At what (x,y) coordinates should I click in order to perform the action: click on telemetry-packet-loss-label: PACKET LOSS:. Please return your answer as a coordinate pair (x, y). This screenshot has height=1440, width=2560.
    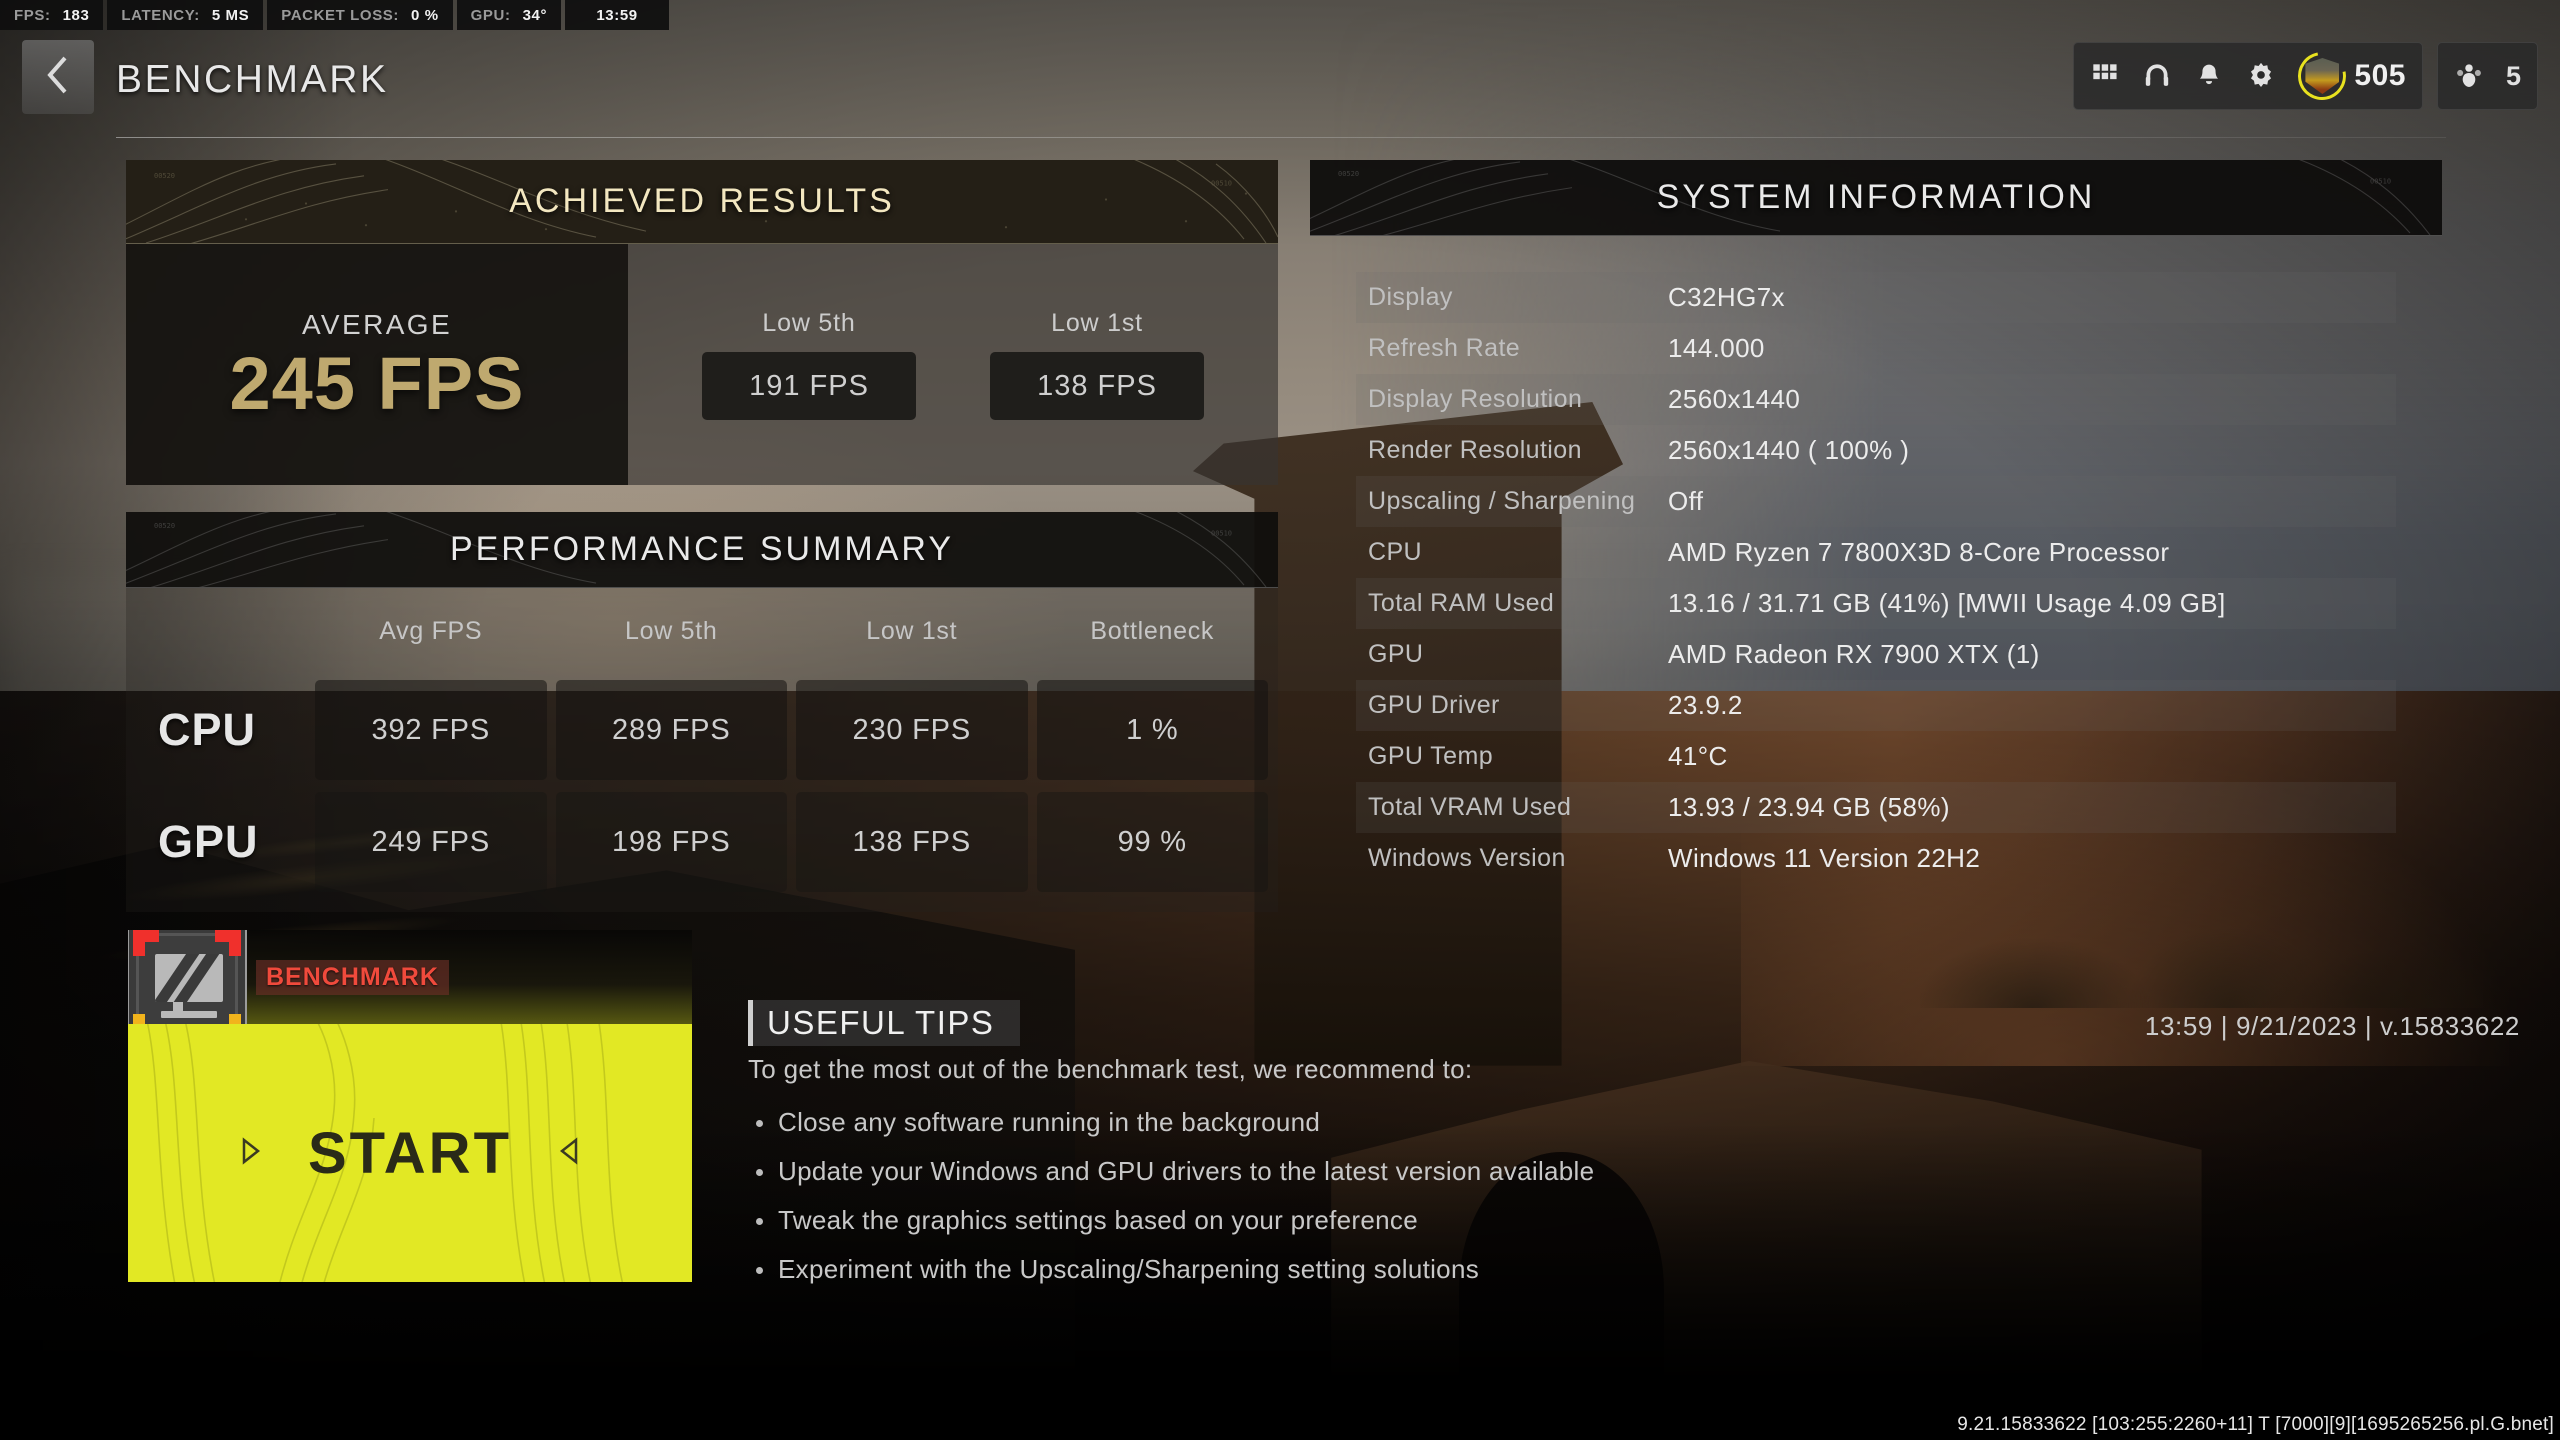
    Looking at the image, I should click on (340, 15).